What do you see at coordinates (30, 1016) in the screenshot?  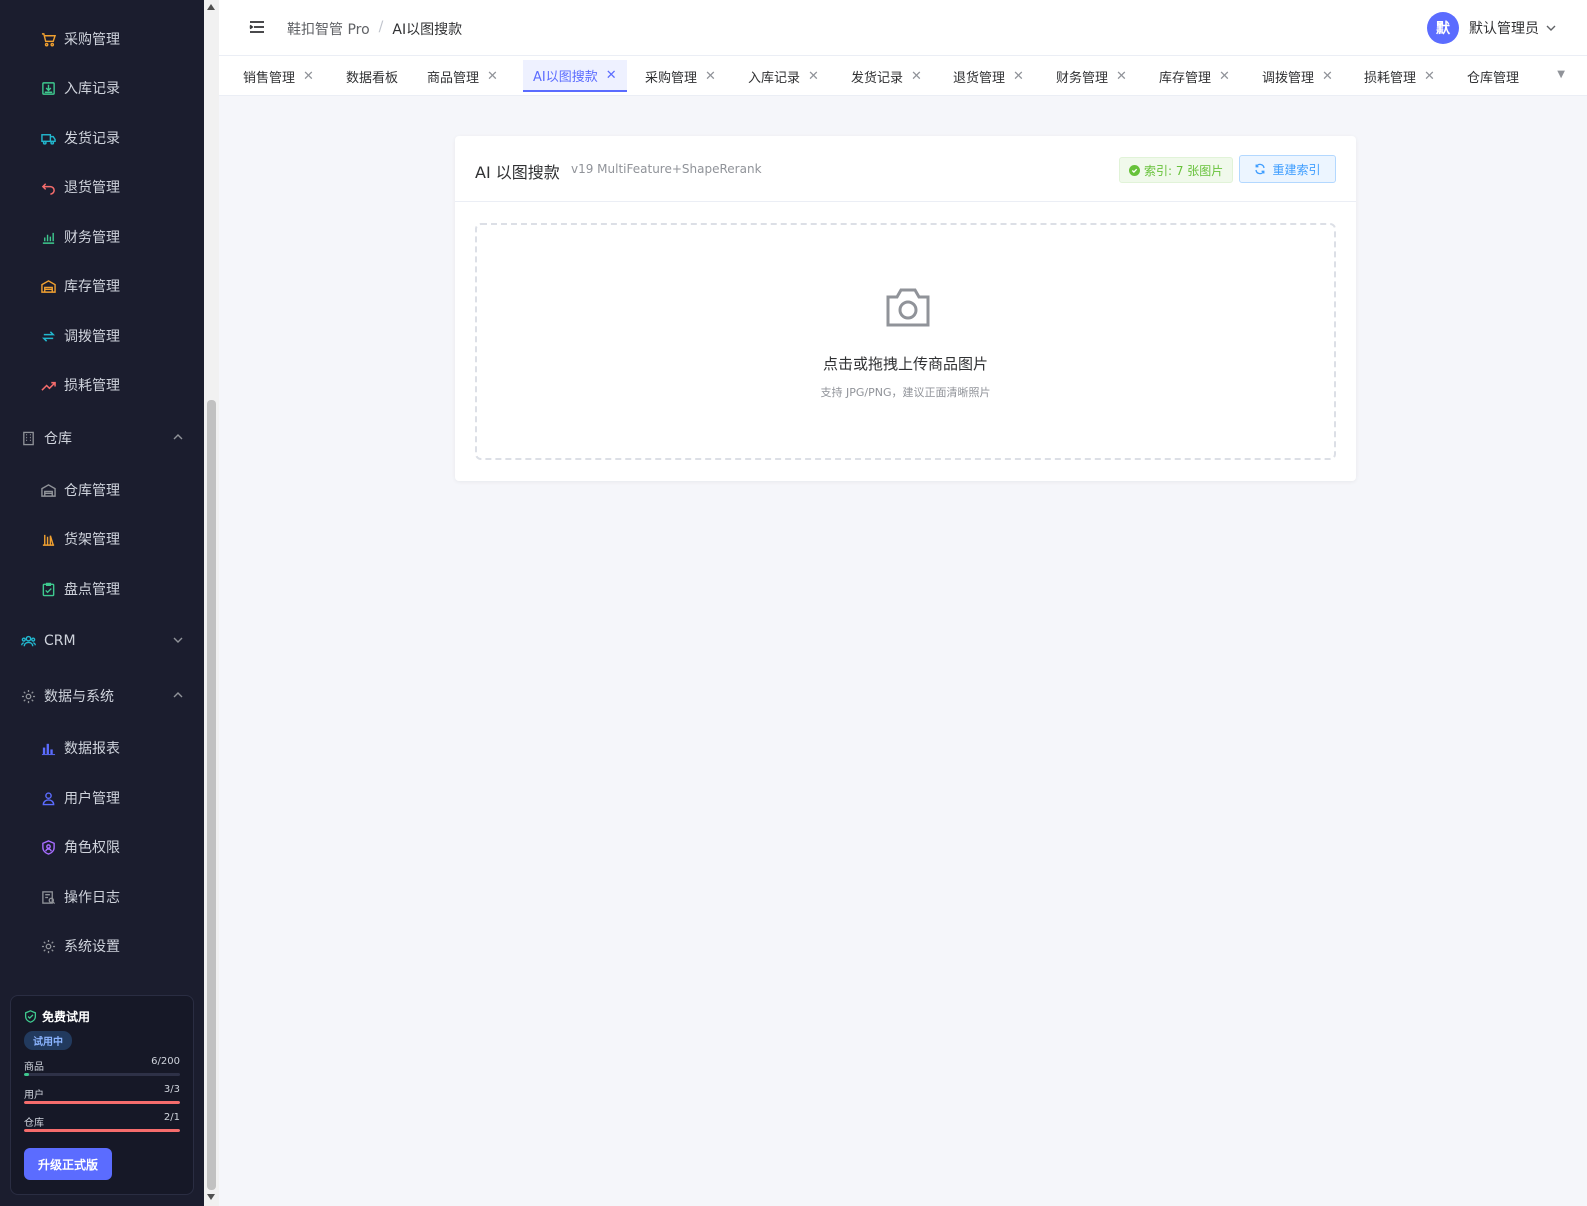 I see `shield-check-icon` at bounding box center [30, 1016].